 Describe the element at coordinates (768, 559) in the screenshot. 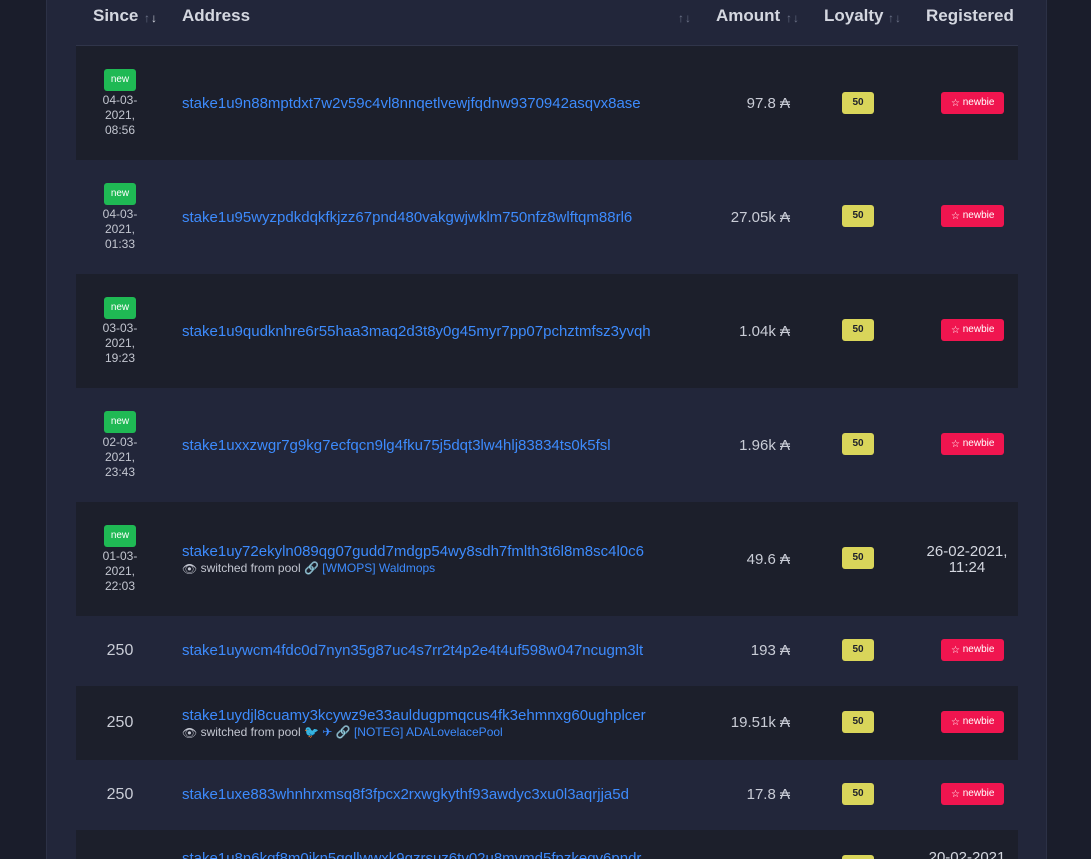

I see `amount: 49.6 ₳` at that location.